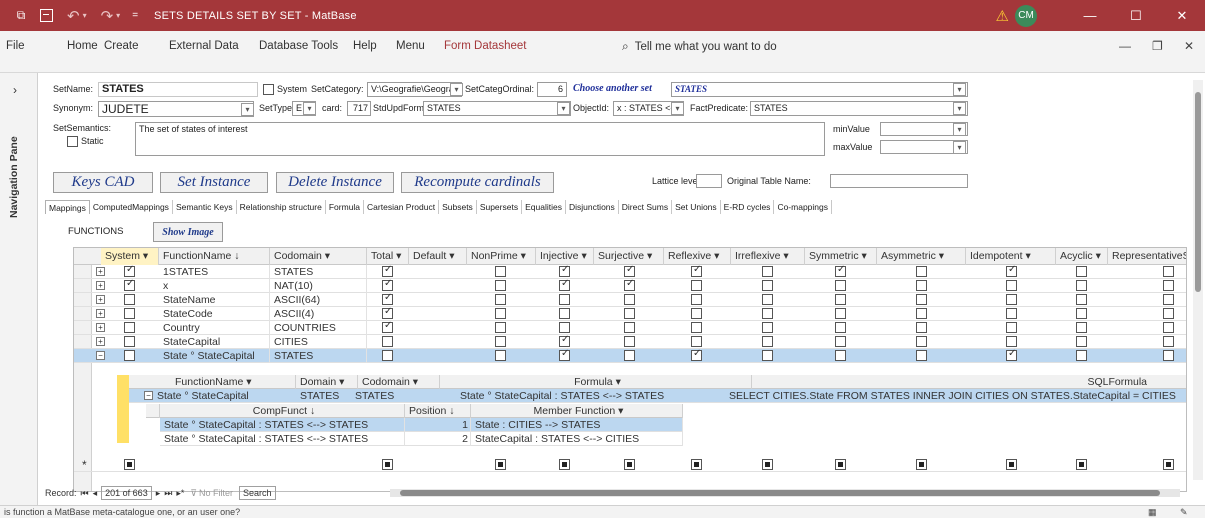 The width and height of the screenshot is (1205, 518). I want to click on tab-supersets: Supersets, so click(500, 207).